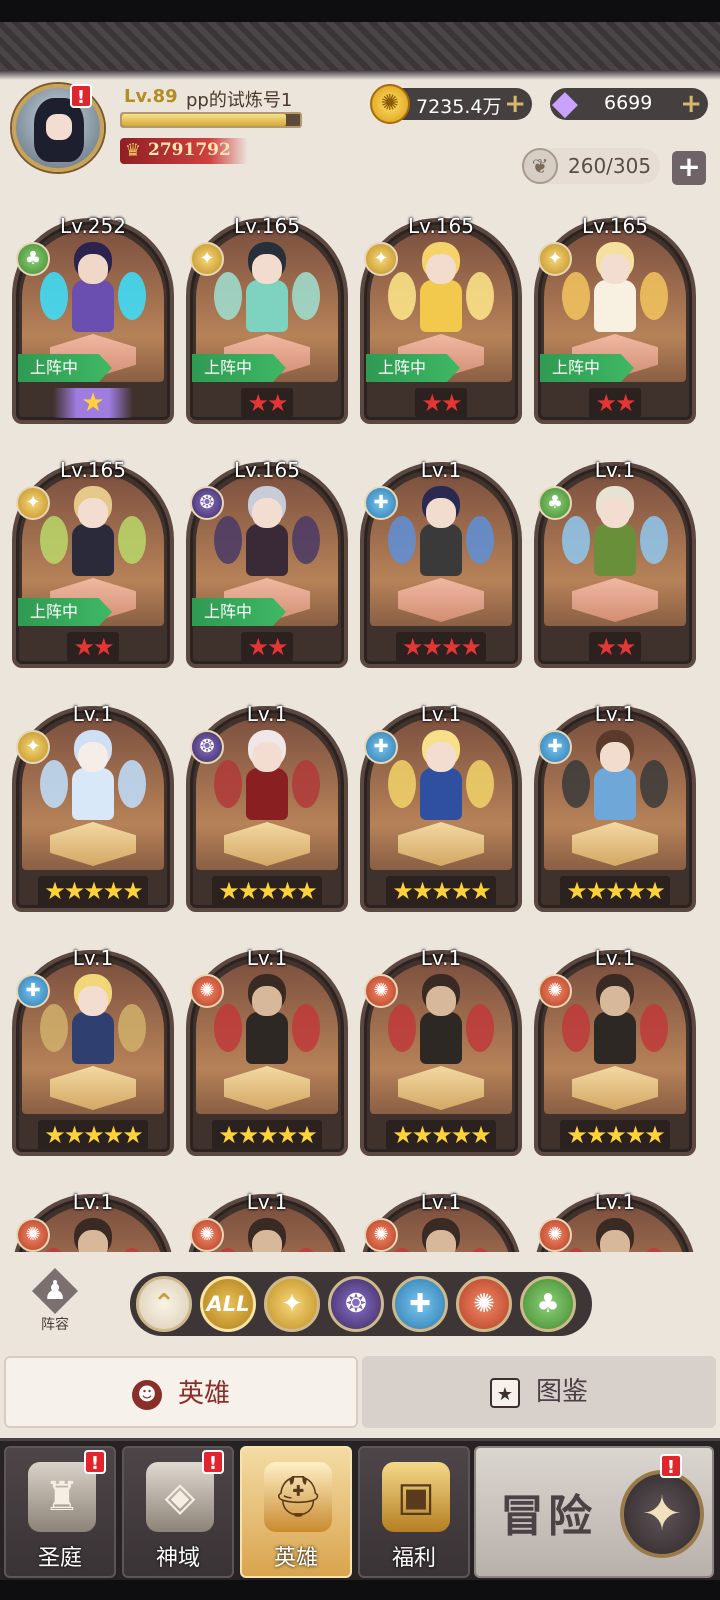 The height and width of the screenshot is (1600, 720). What do you see at coordinates (211, 120) in the screenshot?
I see `exp-bar` at bounding box center [211, 120].